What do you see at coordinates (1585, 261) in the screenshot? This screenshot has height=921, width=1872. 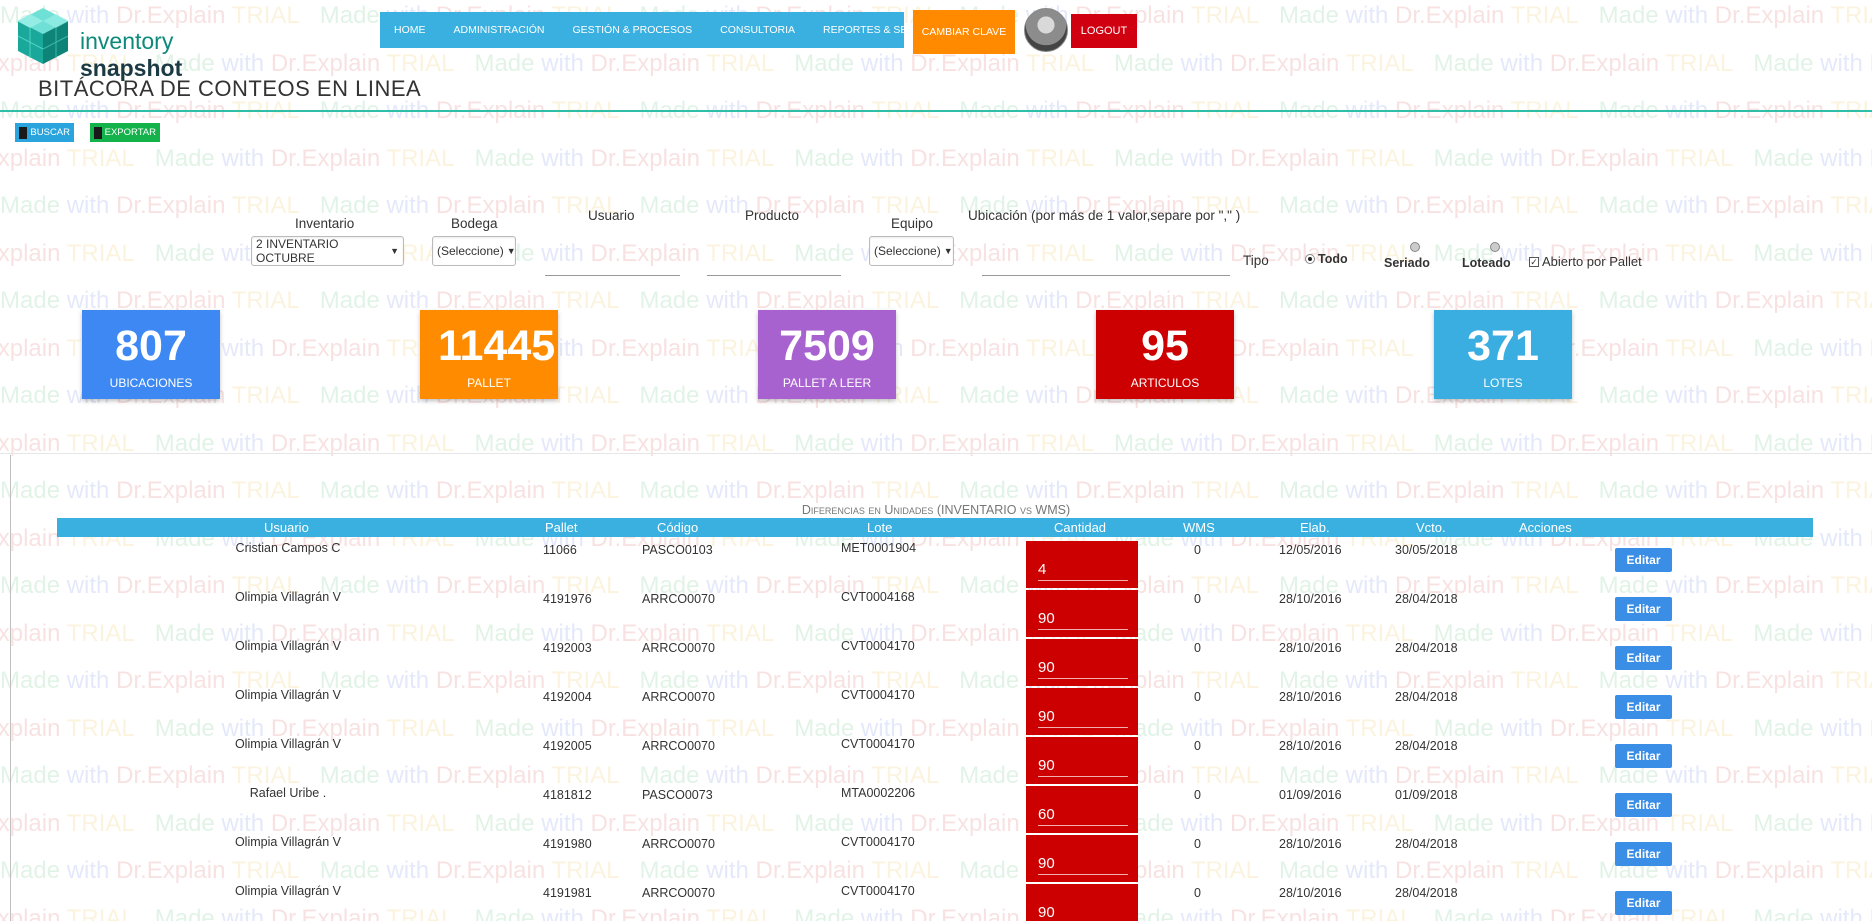 I see `abierto-por-pallet-checkbox: ✓ Abierto por Pallet` at bounding box center [1585, 261].